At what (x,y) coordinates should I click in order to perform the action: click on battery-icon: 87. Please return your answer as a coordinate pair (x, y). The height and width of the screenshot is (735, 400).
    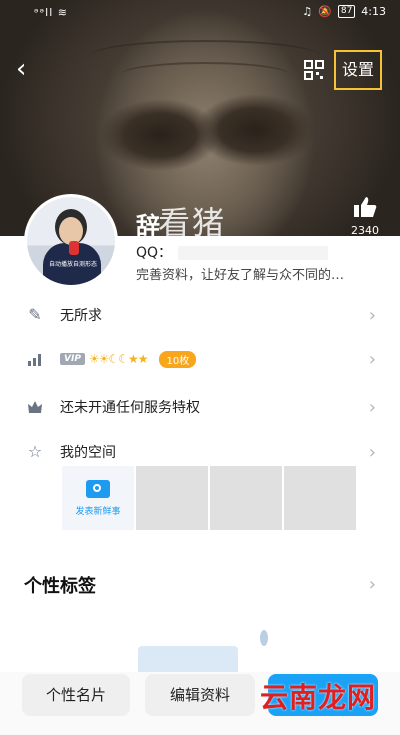
    Looking at the image, I should click on (346, 11).